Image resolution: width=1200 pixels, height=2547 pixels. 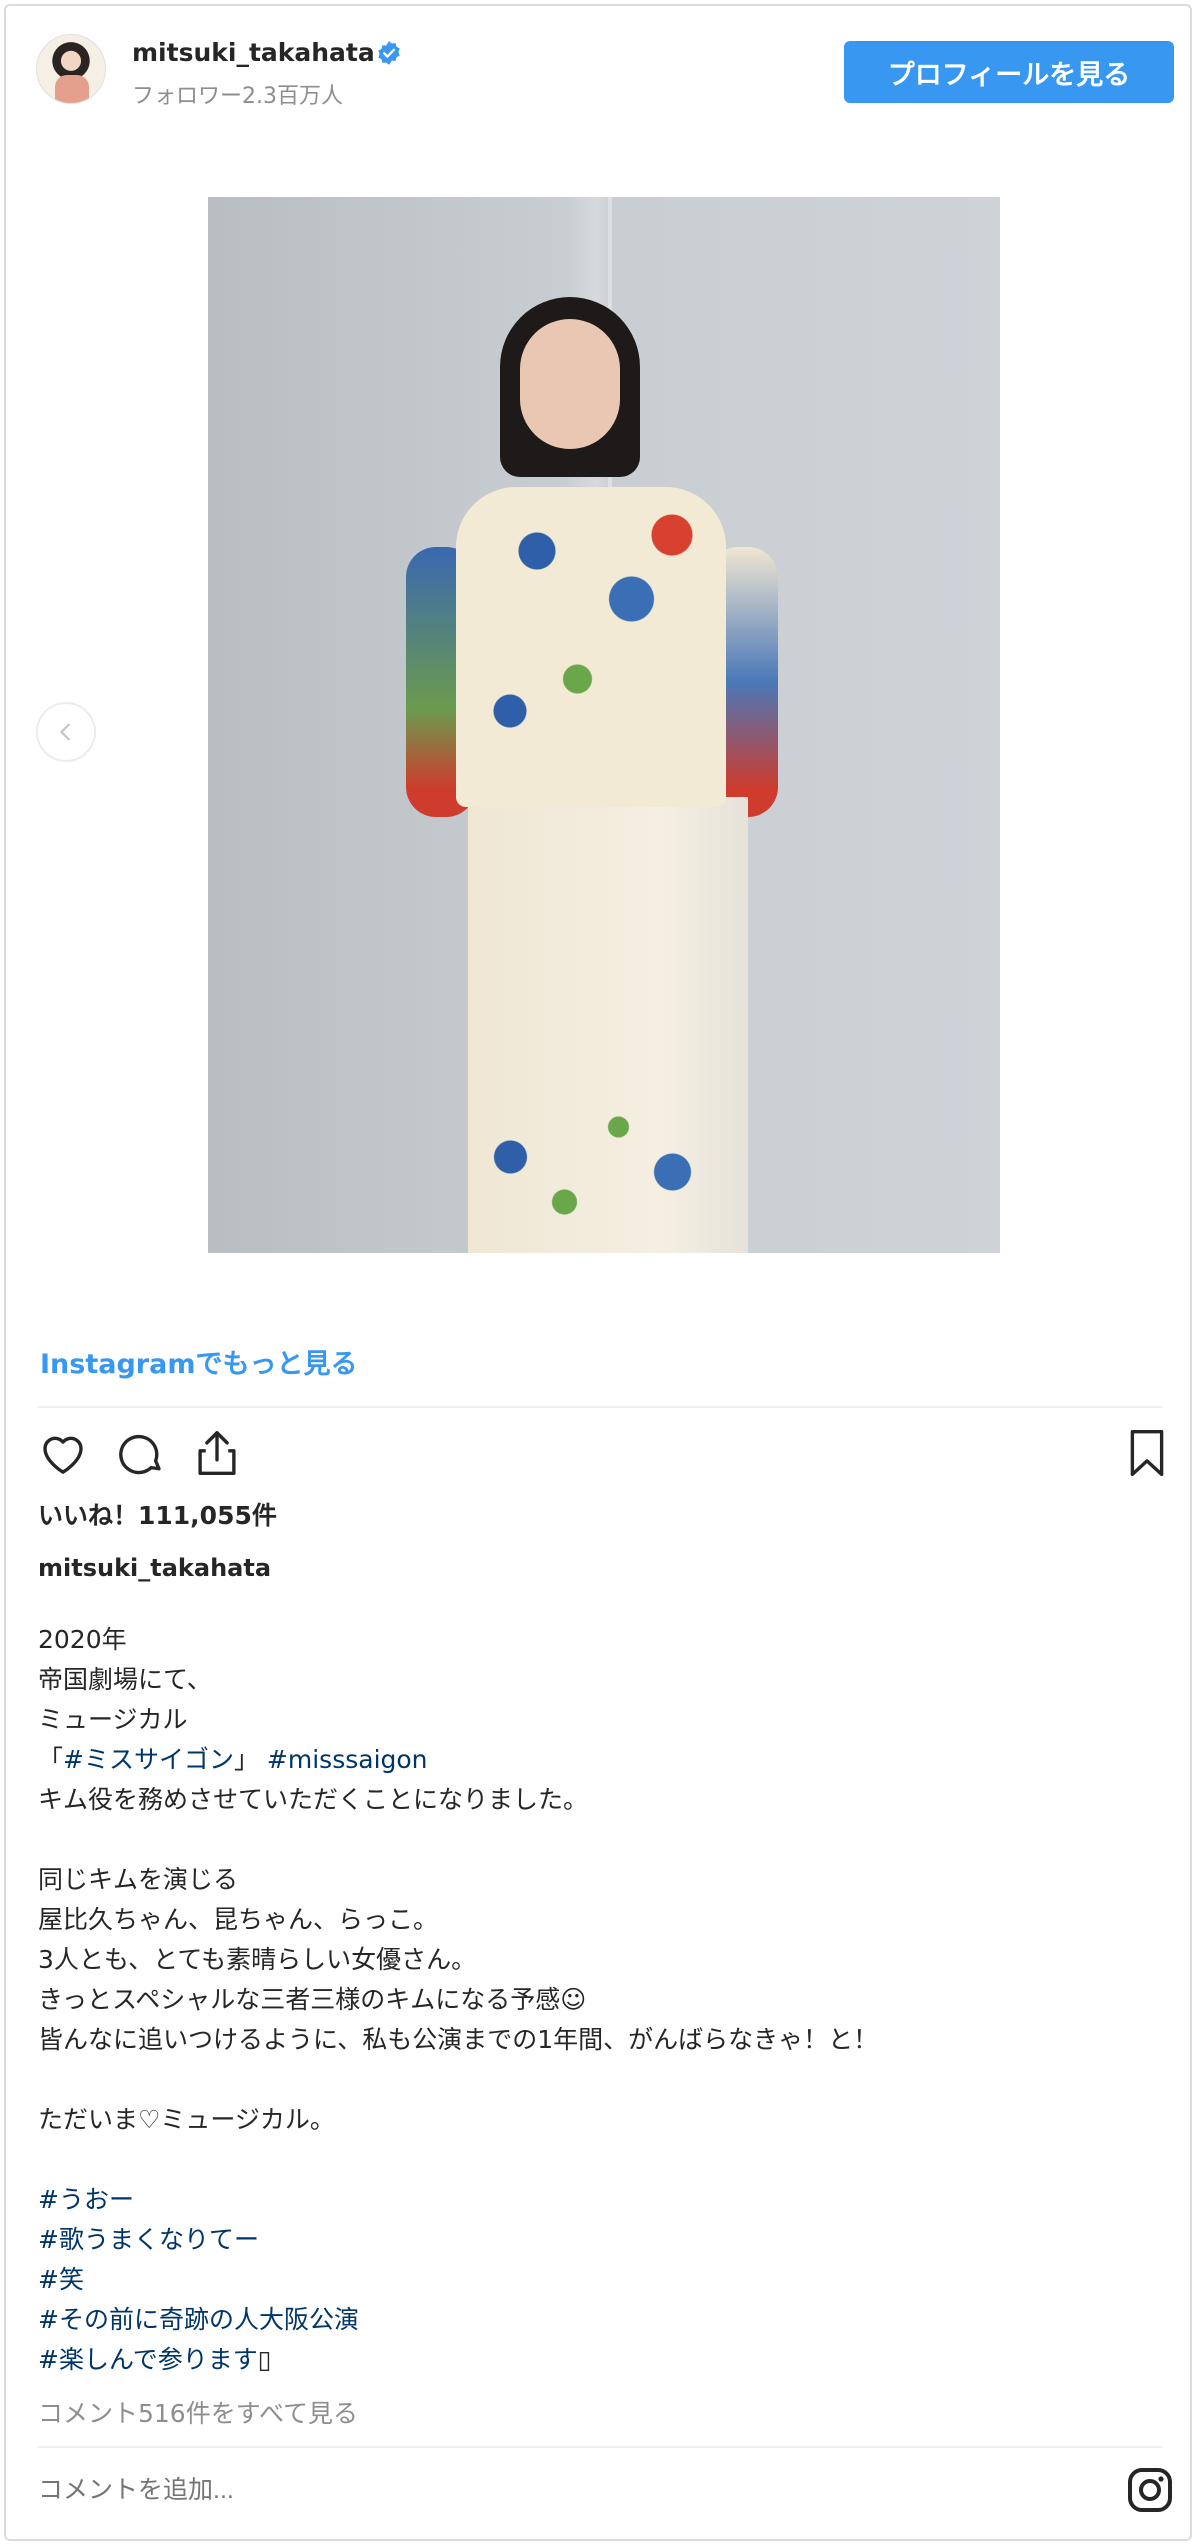 I want to click on caption-line: ミュージカル, so click(x=598, y=1720).